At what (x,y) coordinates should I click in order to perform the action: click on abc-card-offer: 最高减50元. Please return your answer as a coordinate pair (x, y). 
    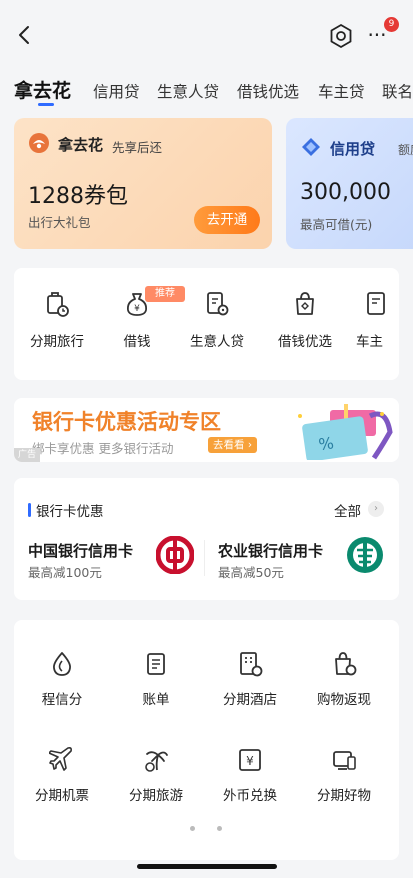
    Looking at the image, I should click on (251, 572).